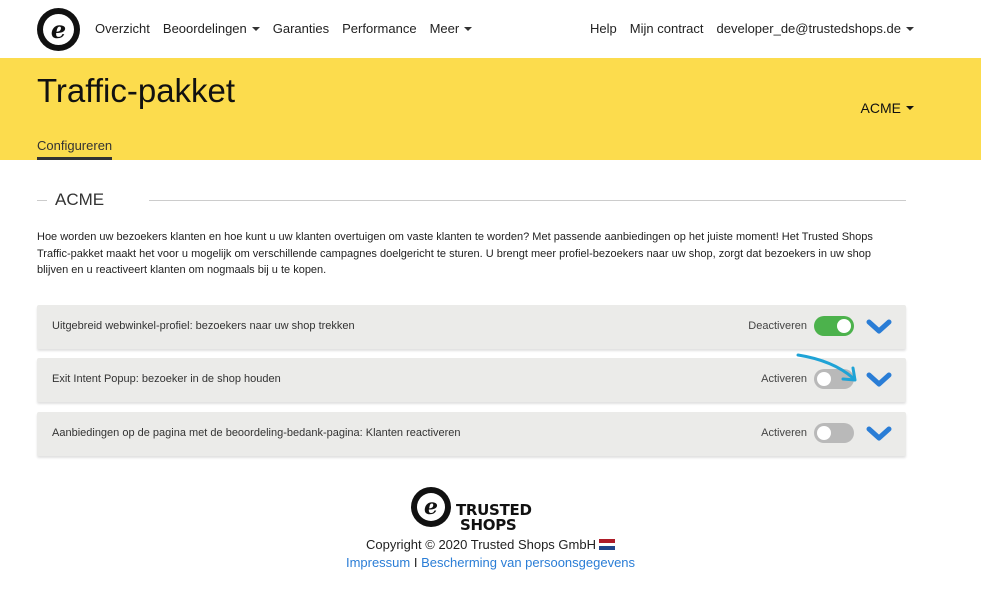 The height and width of the screenshot is (590, 981). I want to click on nav-item-label: Meer, so click(444, 28).